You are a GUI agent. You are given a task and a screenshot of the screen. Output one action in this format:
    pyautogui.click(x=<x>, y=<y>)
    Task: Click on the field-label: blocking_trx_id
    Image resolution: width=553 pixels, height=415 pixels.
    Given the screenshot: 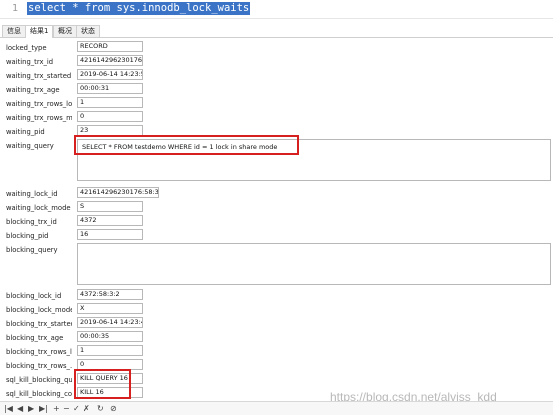 What is the action you would take?
    pyautogui.click(x=31, y=222)
    